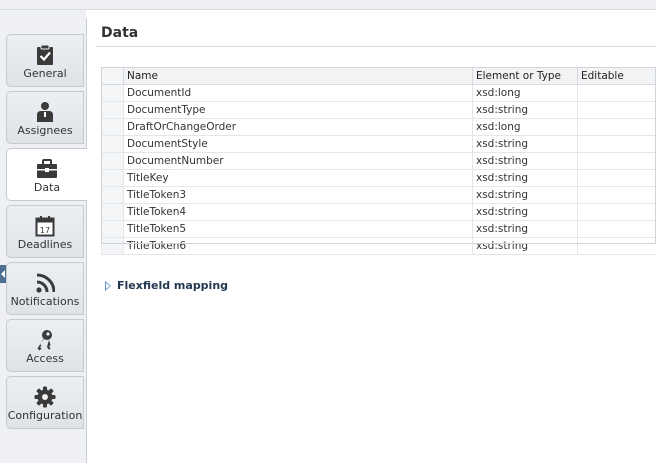  Describe the element at coordinates (47, 187) in the screenshot. I see `tab-label: Data` at that location.